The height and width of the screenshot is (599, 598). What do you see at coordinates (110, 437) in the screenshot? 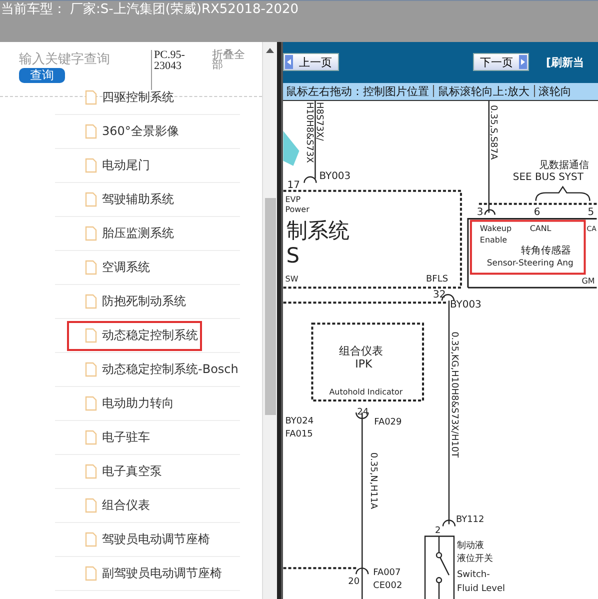
I see `tree-item: 电子驻车` at bounding box center [110, 437].